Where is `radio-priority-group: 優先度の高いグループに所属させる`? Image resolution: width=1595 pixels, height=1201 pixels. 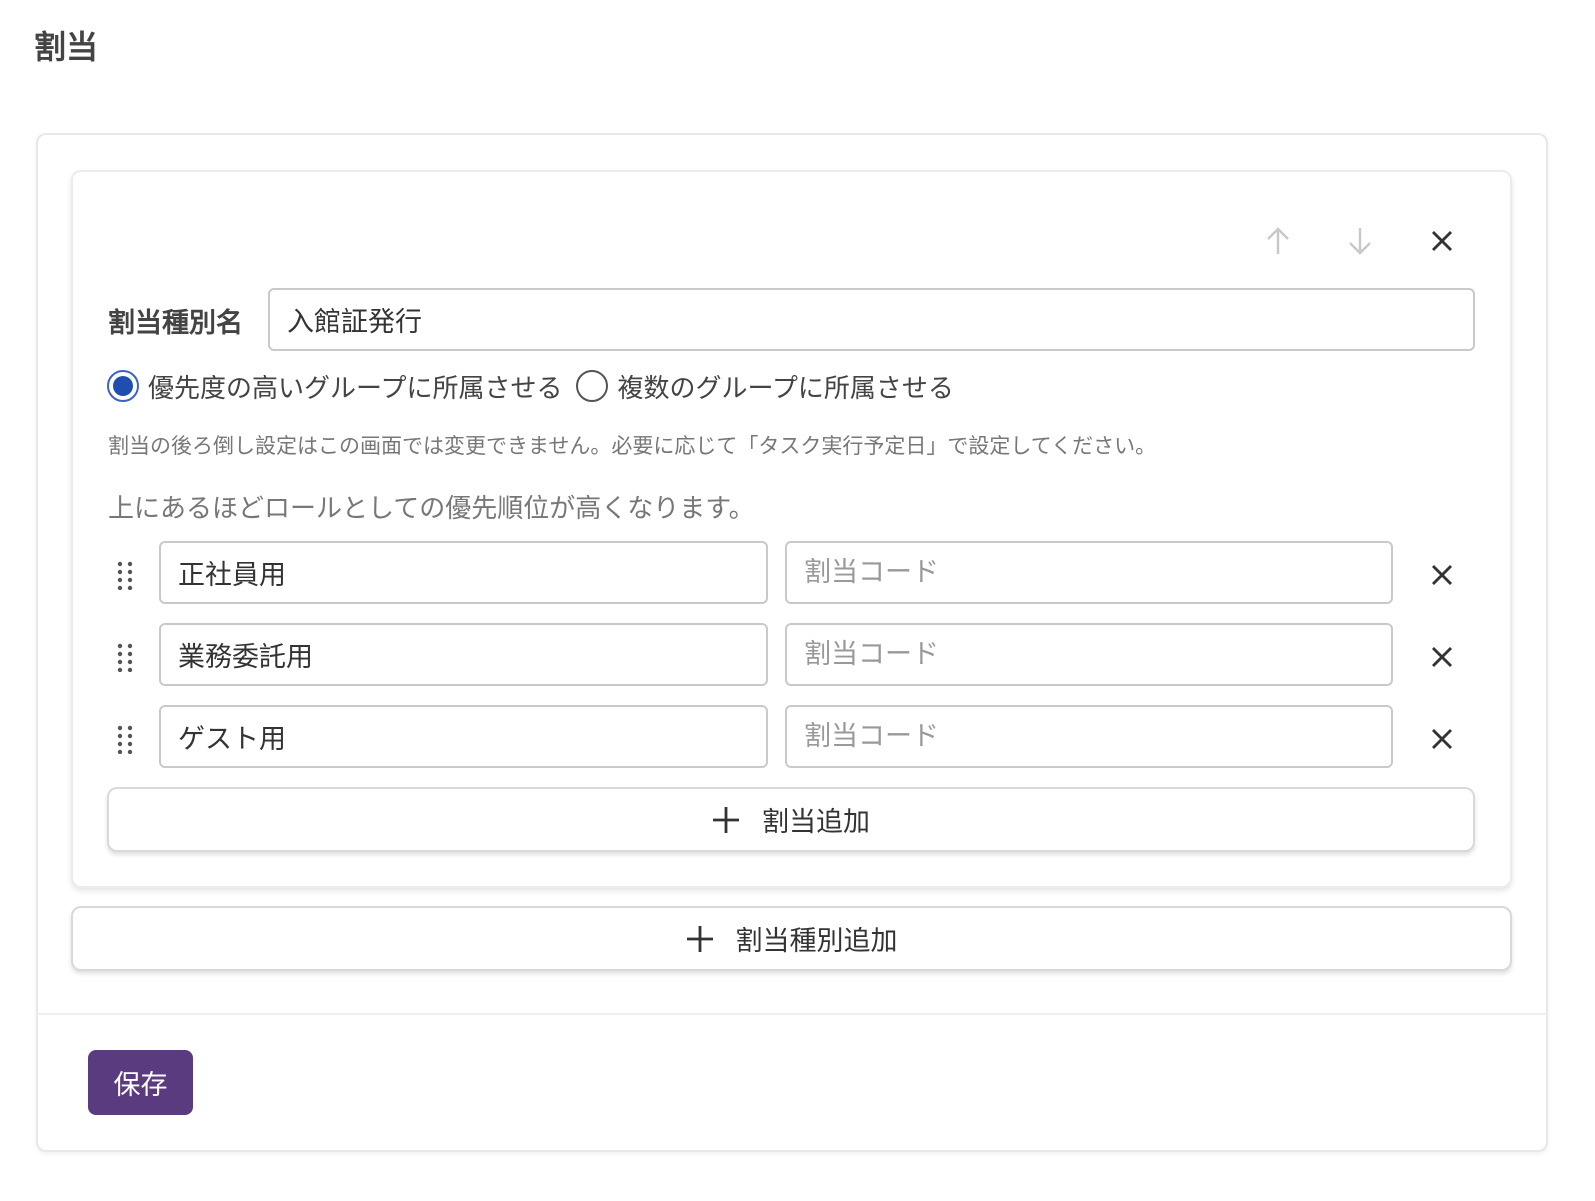
radio-priority-group: 優先度の高いグループに所属させる is located at coordinates (334, 386).